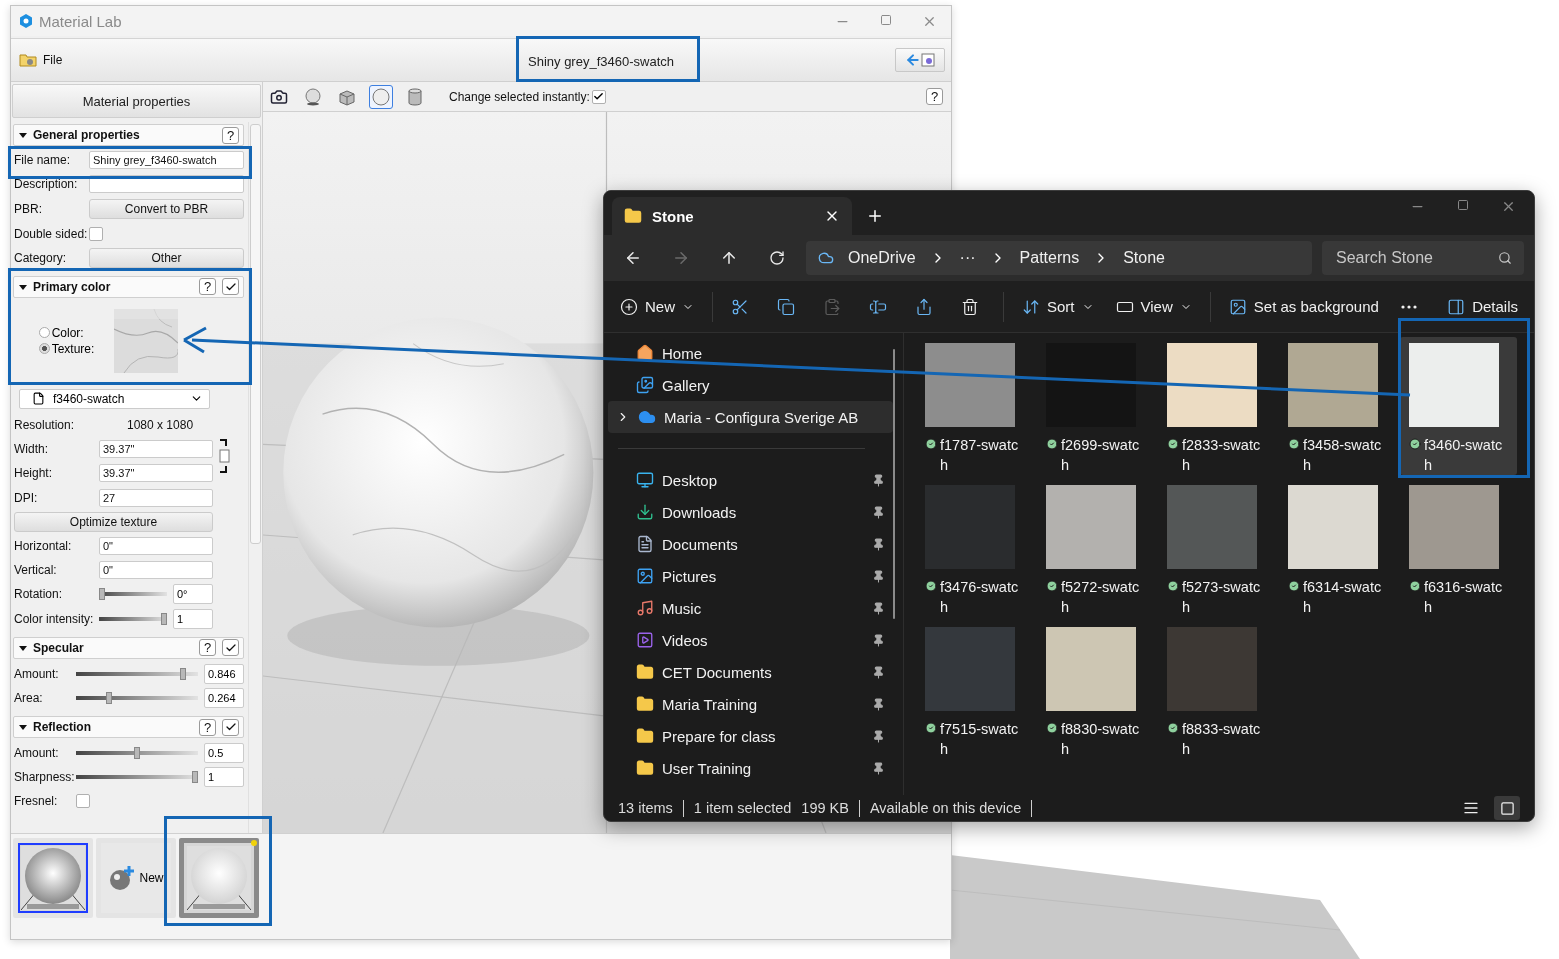 The height and width of the screenshot is (959, 1559). Describe the element at coordinates (156, 497) in the screenshot. I see `text-field: 27` at that location.